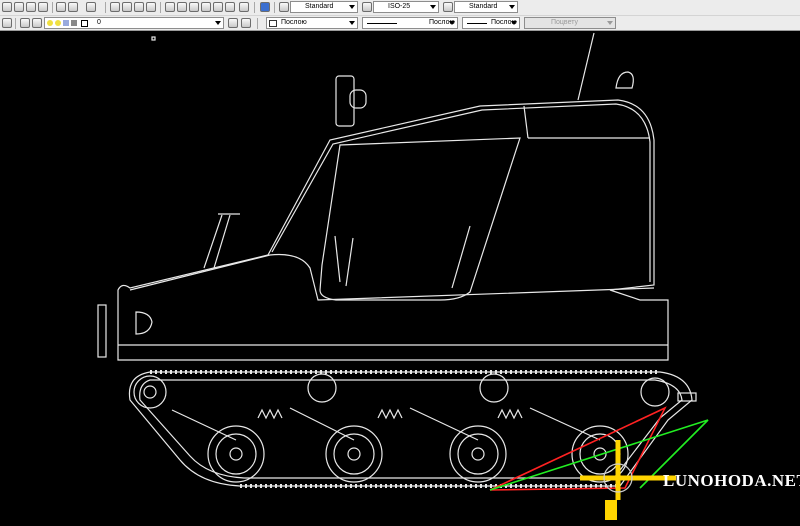  Describe the element at coordinates (246, 23) in the screenshot. I see `layer-previous-icon` at that location.